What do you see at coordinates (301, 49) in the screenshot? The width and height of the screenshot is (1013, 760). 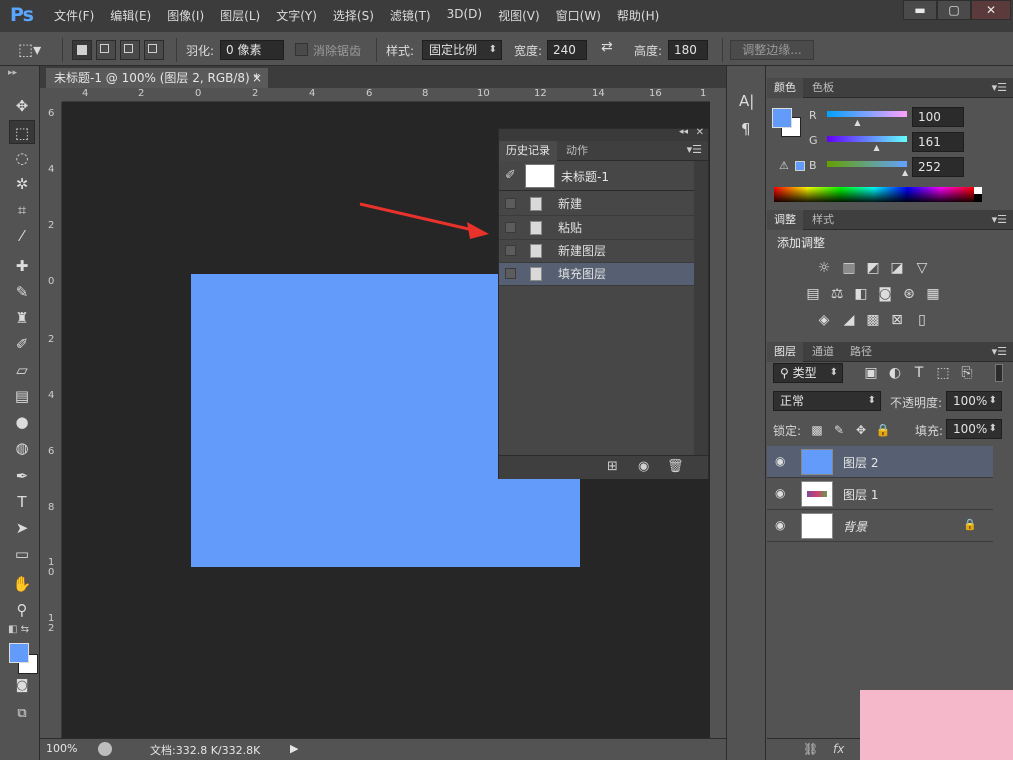 I see `antialias-checkbox` at bounding box center [301, 49].